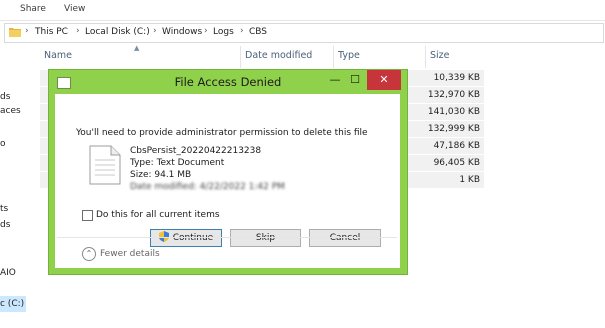 The image size is (605, 328). Describe the element at coordinates (15, 32) in the screenshot. I see `folder-icon` at that location.